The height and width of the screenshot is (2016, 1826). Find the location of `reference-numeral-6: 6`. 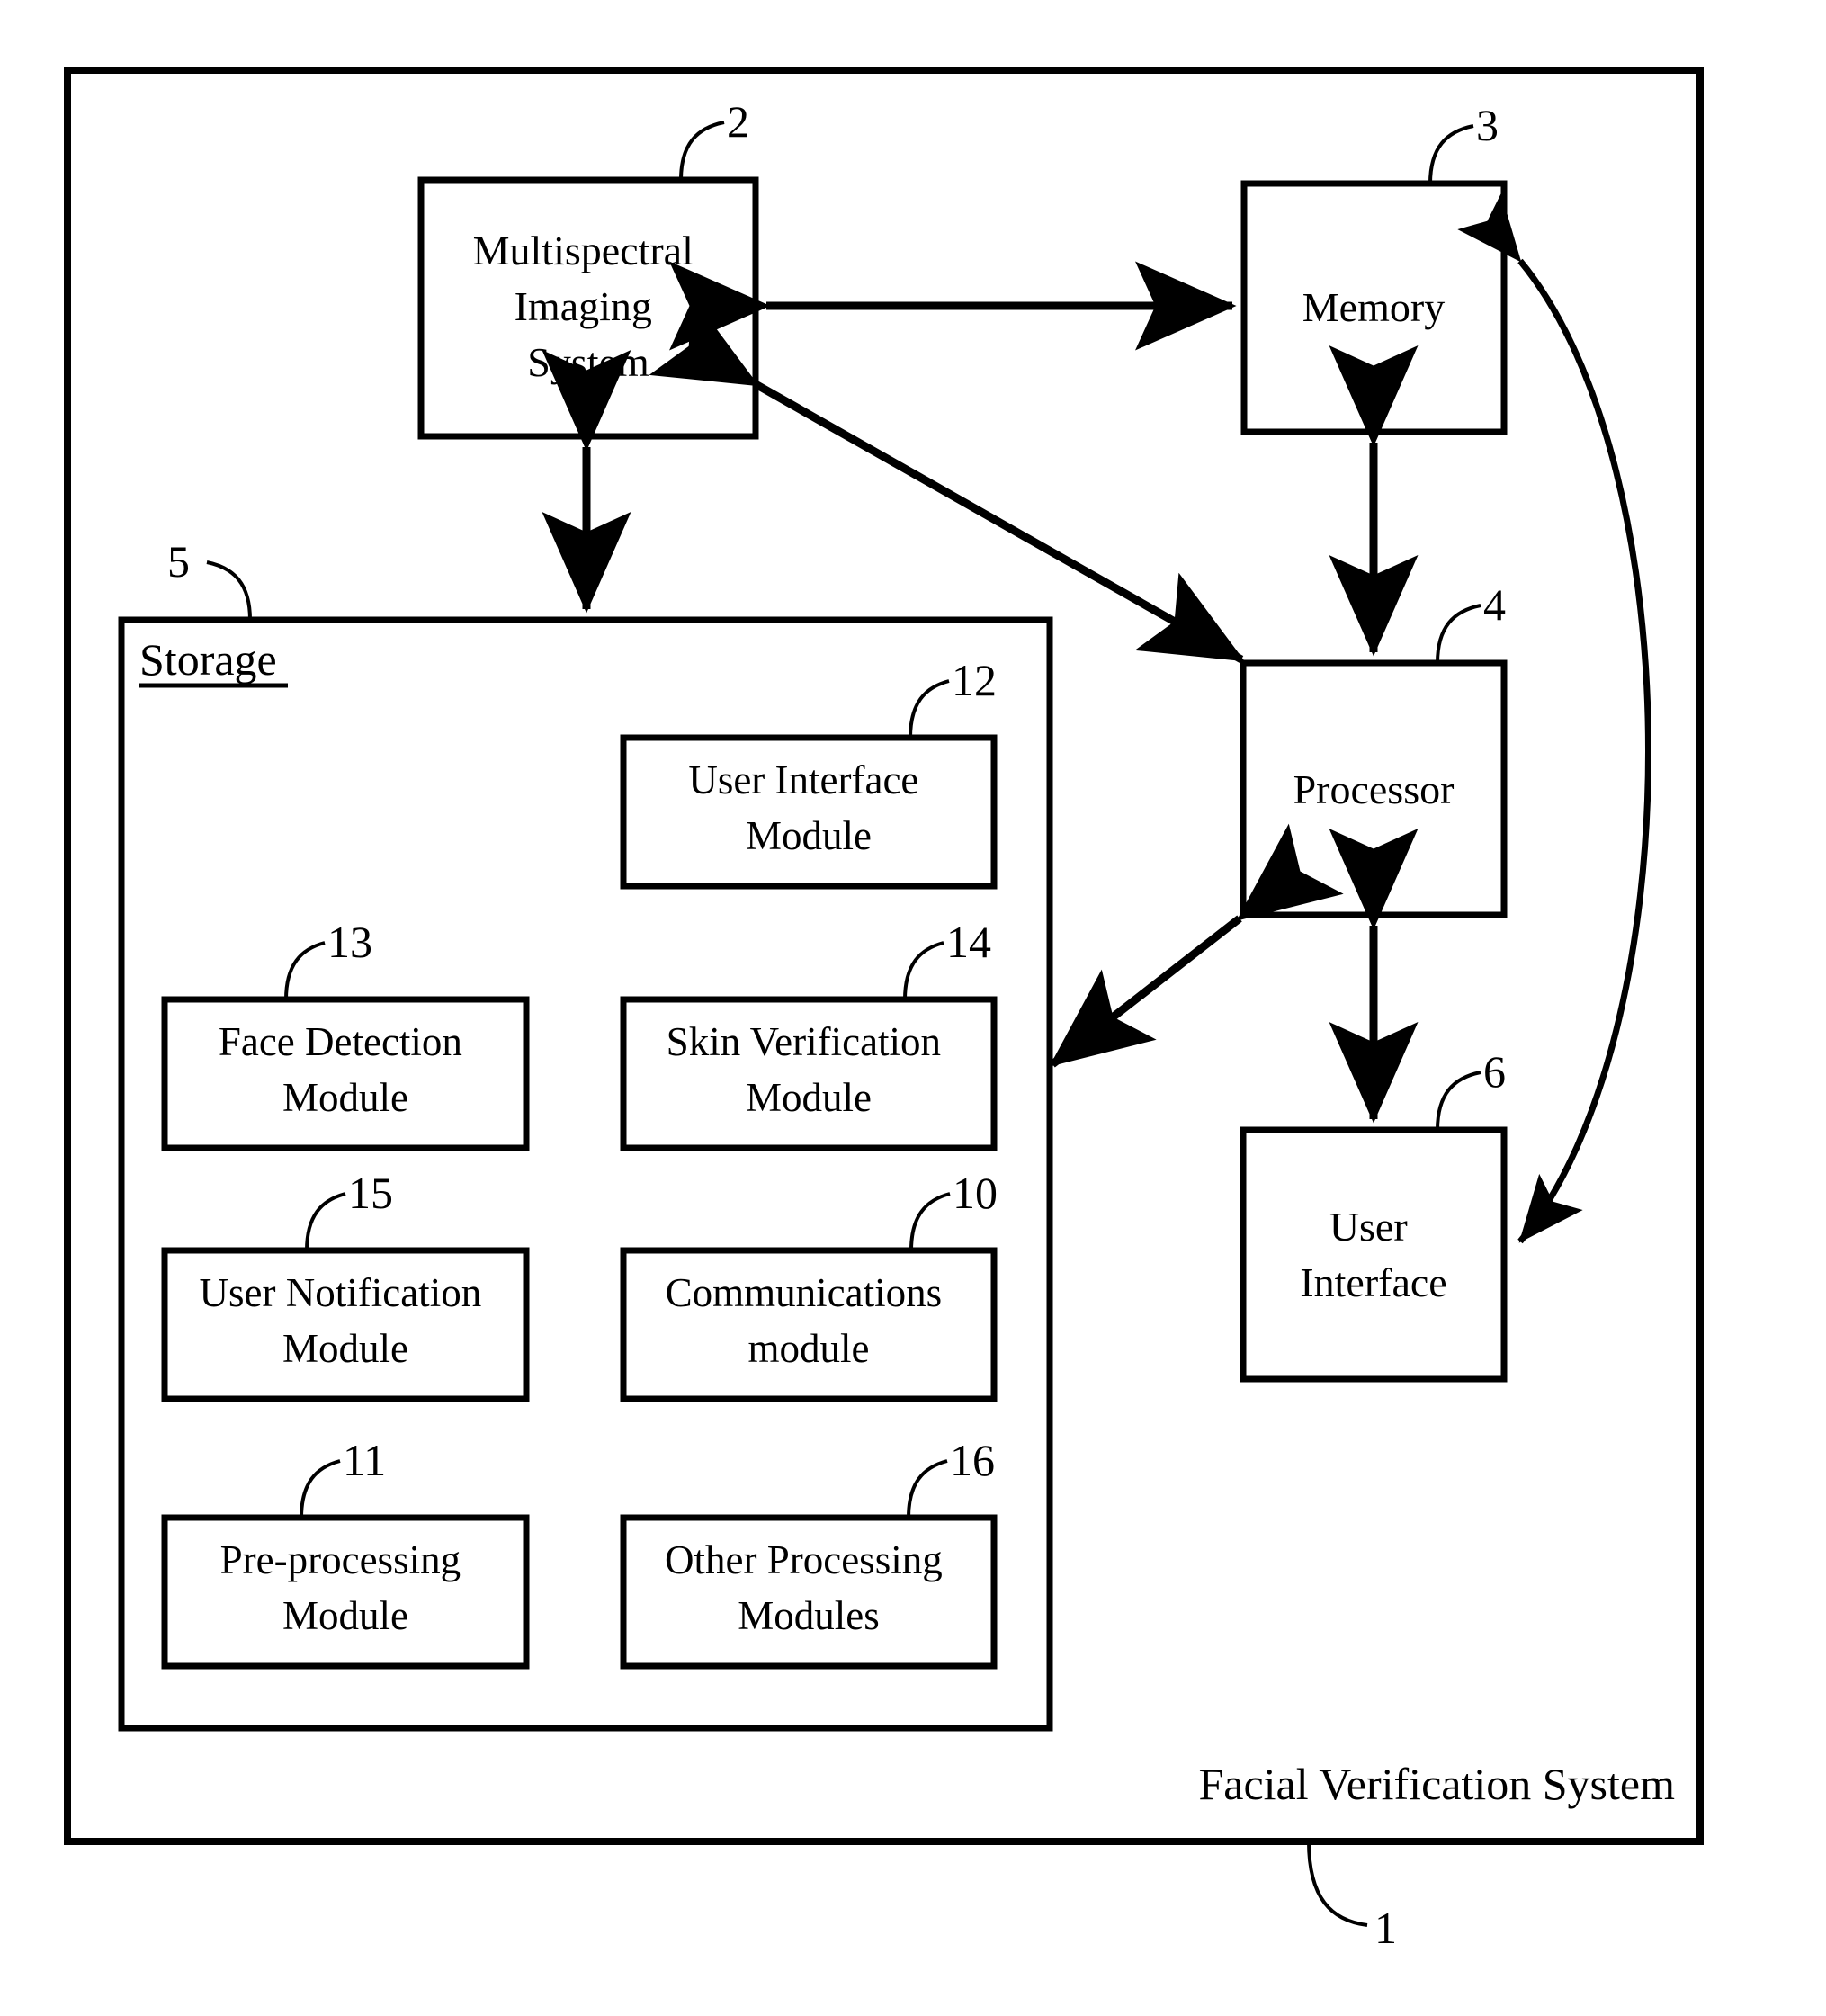

reference-numeral-6: 6 is located at coordinates (1494, 1071).